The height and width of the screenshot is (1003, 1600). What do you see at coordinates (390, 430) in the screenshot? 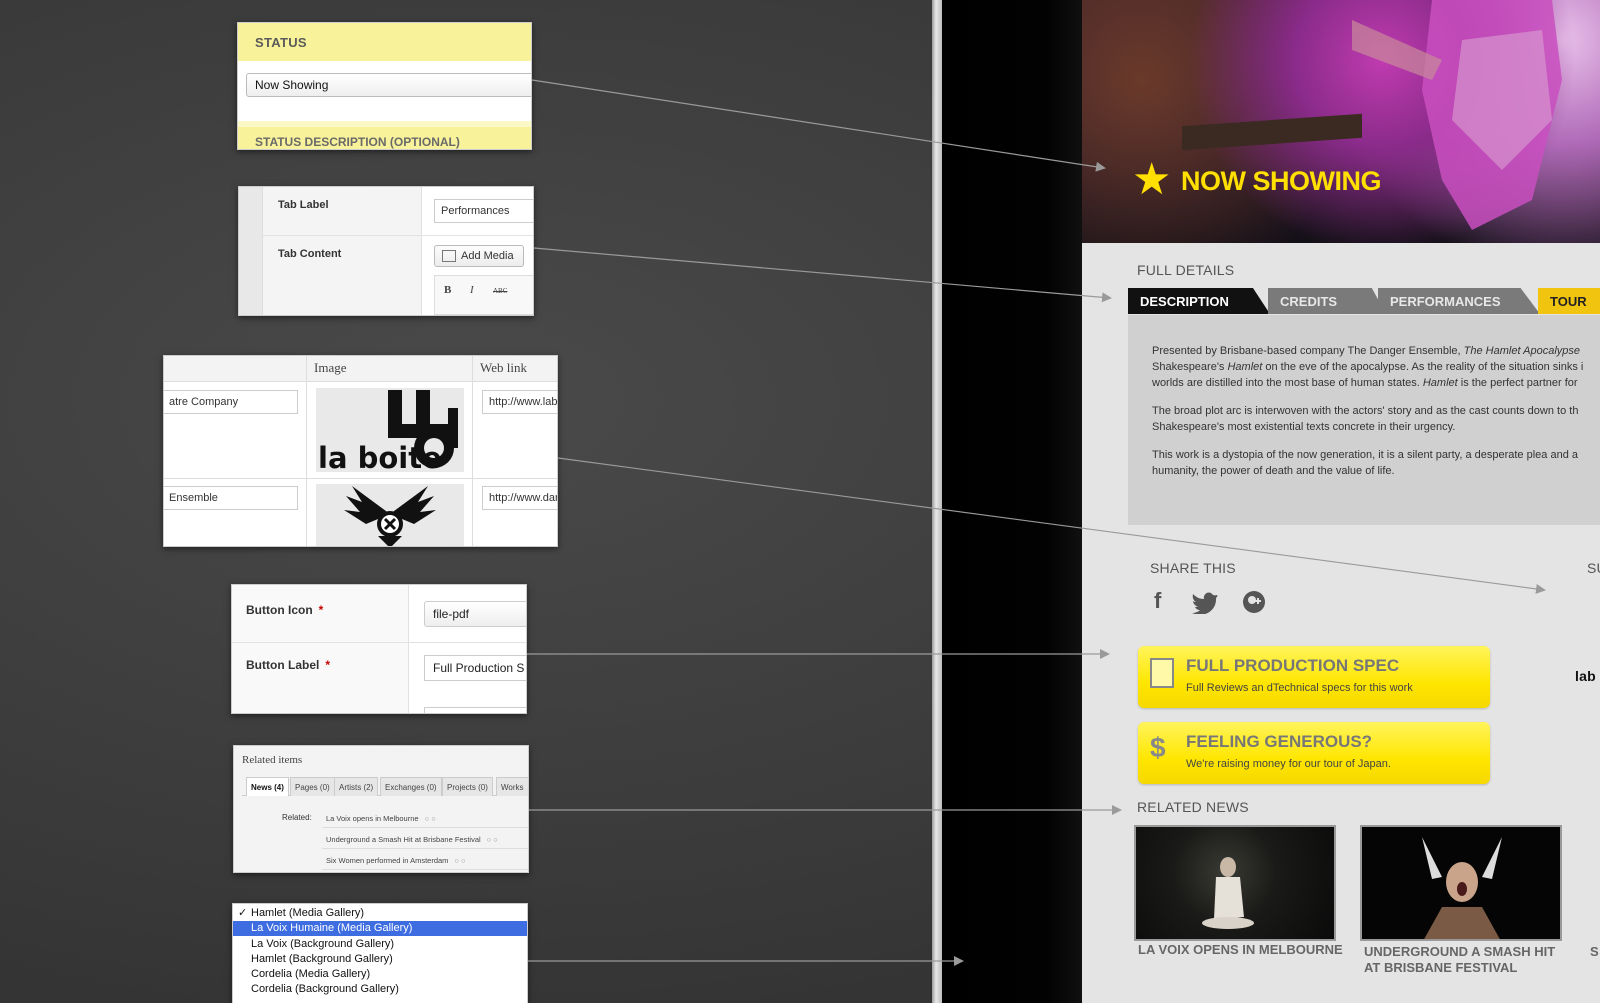
I see `la-boite-logo: la boite` at bounding box center [390, 430].